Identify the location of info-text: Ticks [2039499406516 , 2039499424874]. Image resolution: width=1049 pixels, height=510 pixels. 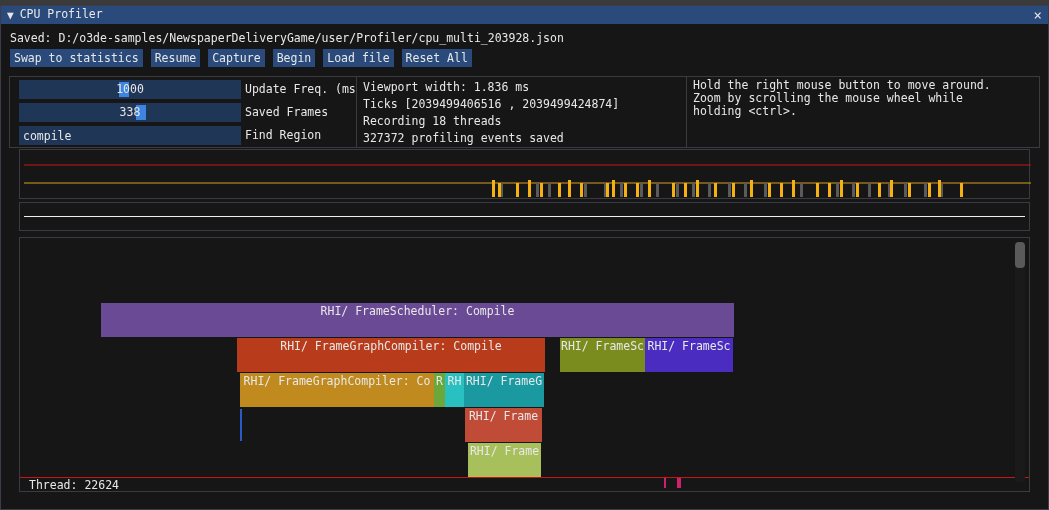
(492, 104).